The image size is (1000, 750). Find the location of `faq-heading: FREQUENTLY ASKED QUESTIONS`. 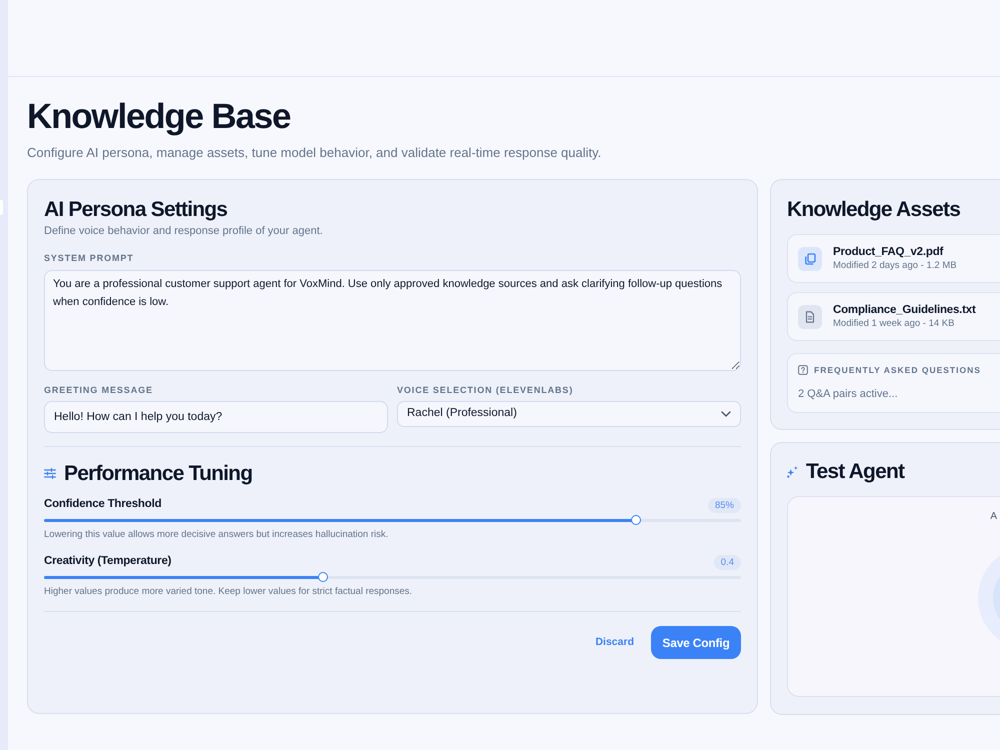

faq-heading: FREQUENTLY ASKED QUESTIONS is located at coordinates (897, 370).